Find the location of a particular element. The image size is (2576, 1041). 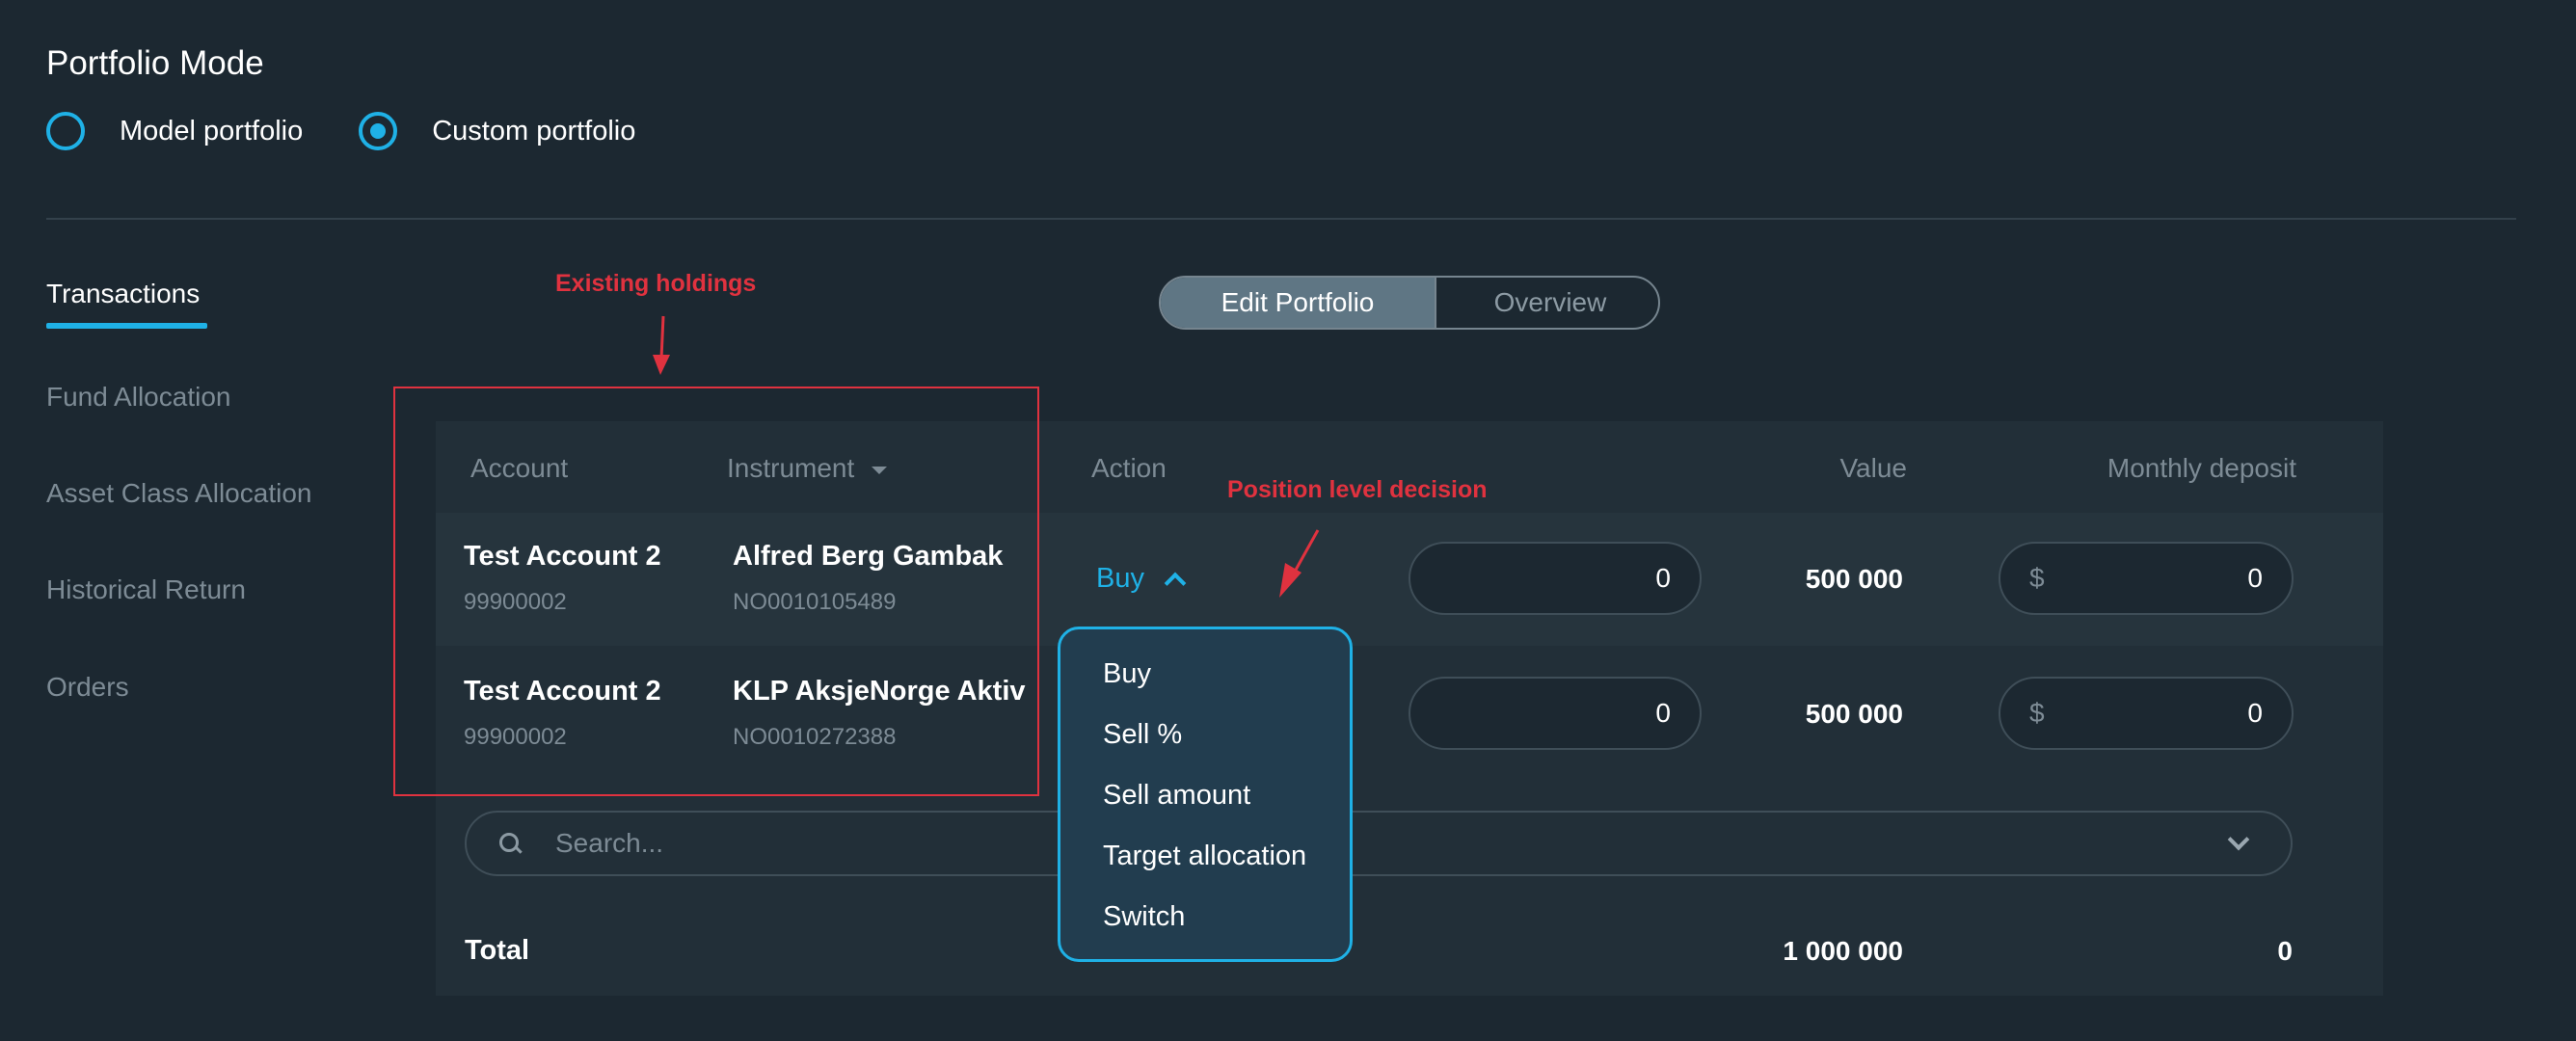

annotation-arrow-diagonal-icon is located at coordinates (1300, 563).